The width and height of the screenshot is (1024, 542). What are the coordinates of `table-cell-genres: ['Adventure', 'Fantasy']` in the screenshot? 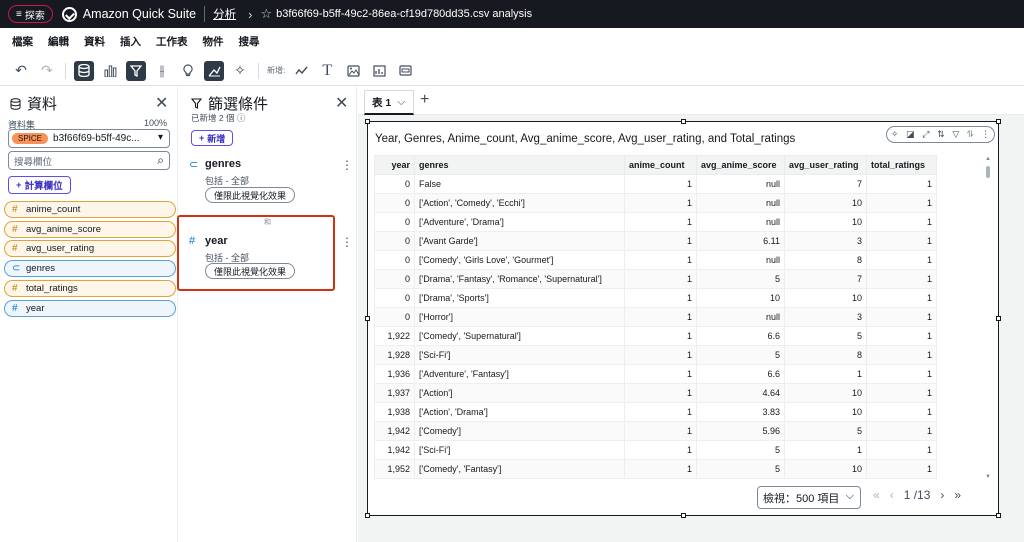 It's located at (519, 374).